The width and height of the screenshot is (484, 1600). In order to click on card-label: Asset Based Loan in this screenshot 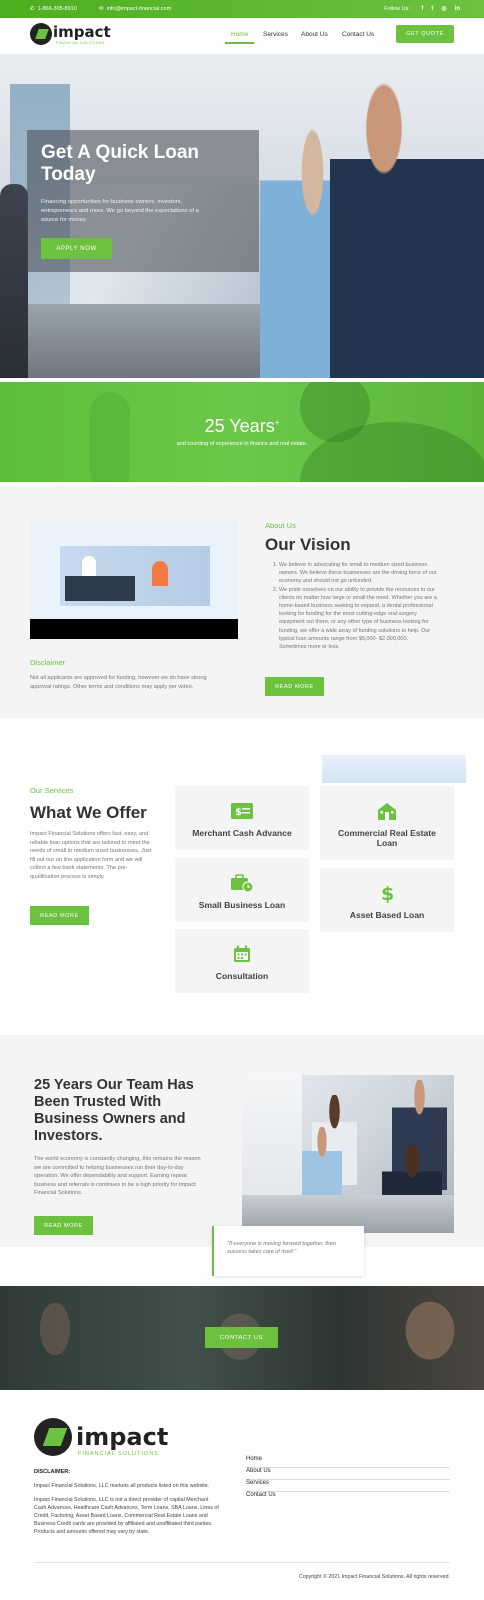, I will do `click(387, 915)`.